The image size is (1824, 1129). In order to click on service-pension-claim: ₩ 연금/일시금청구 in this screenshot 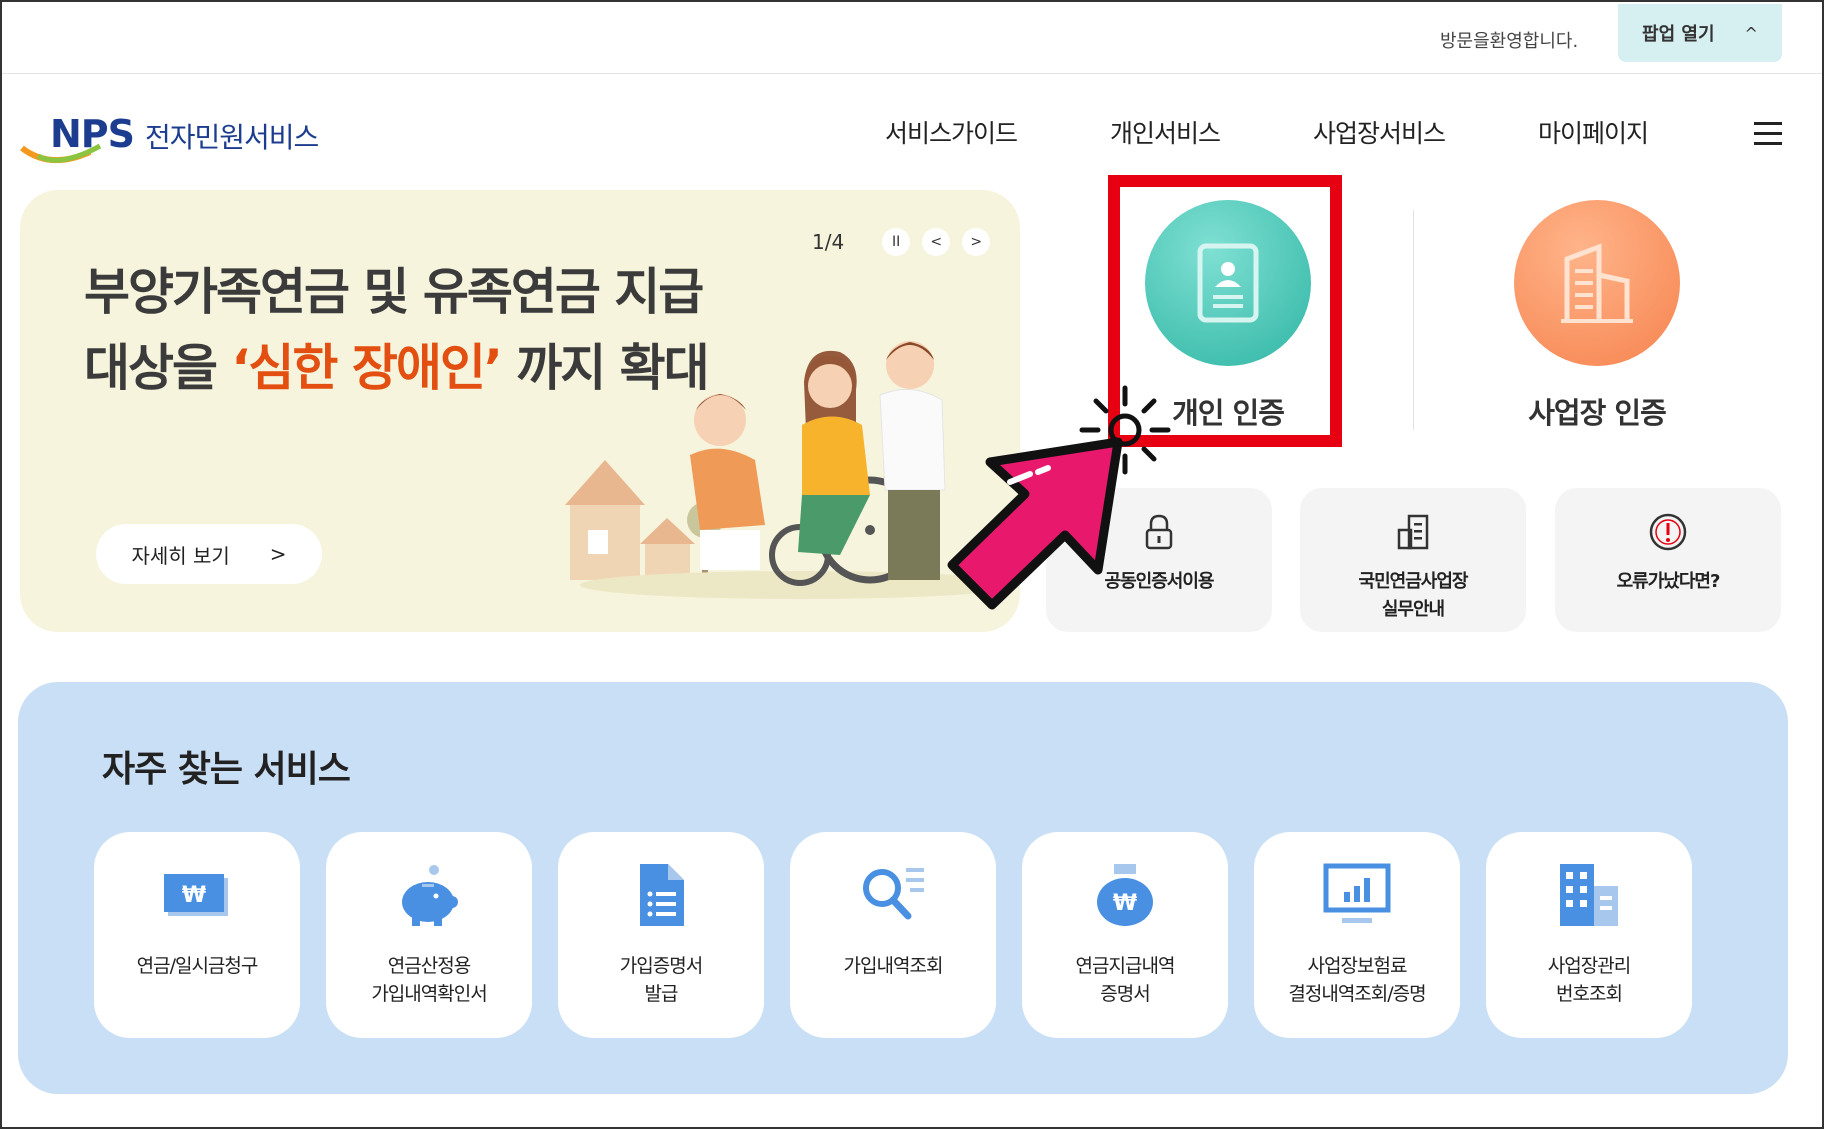, I will do `click(197, 935)`.